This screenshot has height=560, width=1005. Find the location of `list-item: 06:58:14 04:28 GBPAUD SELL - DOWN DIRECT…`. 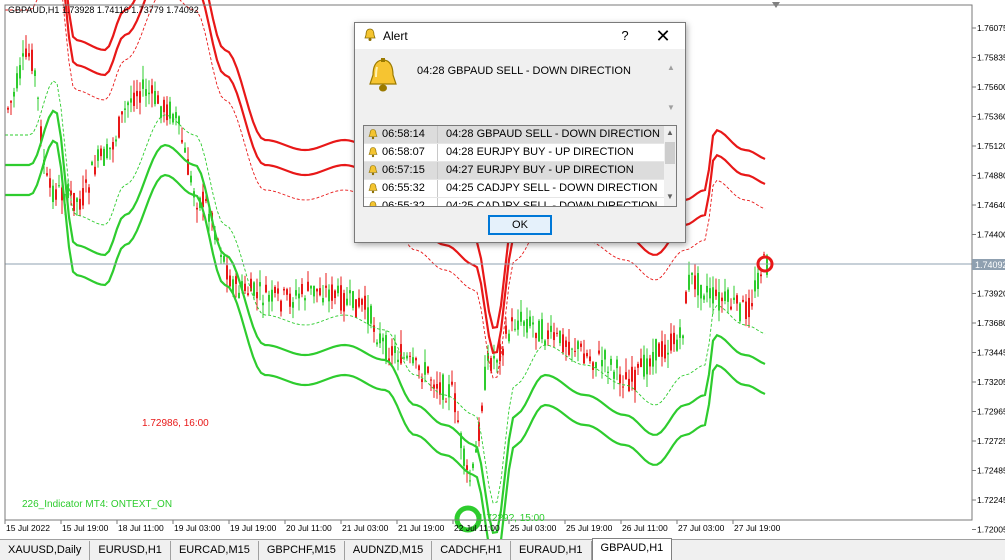

list-item: 06:58:14 04:28 GBPAUD SELL - DOWN DIRECT… is located at coordinates (514, 135).